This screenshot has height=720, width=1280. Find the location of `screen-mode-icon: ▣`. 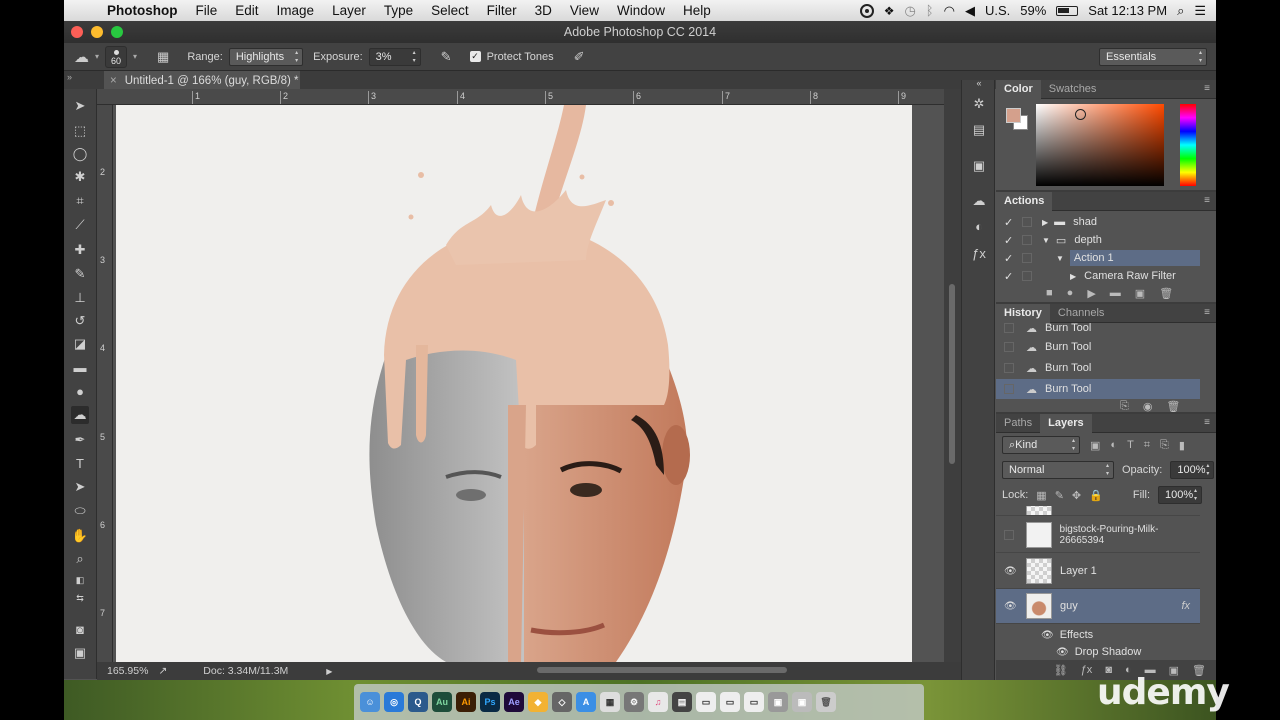

screen-mode-icon: ▣ is located at coordinates (80, 653).